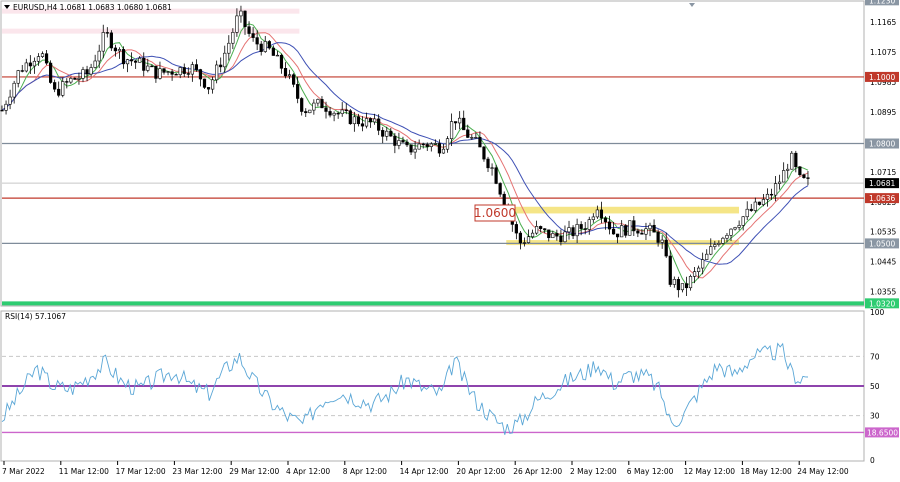 This screenshot has width=900, height=482. What do you see at coordinates (882, 183) in the screenshot?
I see `price-tag-label: 1.0681` at bounding box center [882, 183].